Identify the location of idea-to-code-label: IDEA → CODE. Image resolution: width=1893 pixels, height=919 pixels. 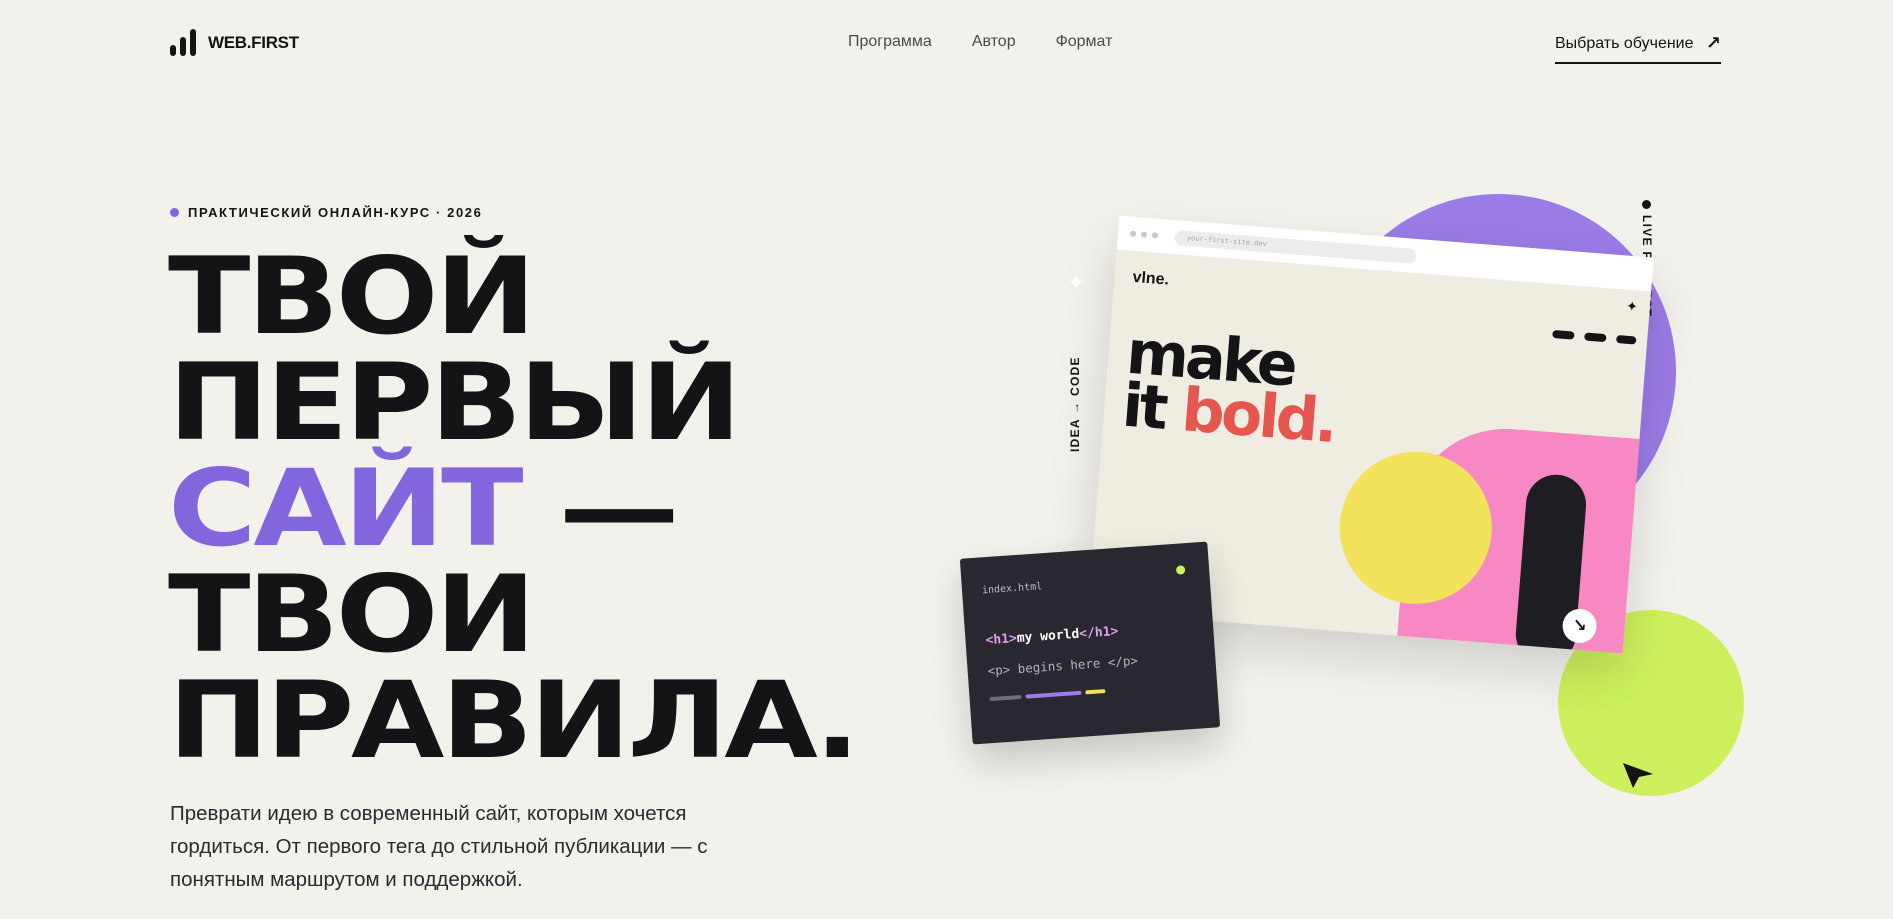
(1075, 404).